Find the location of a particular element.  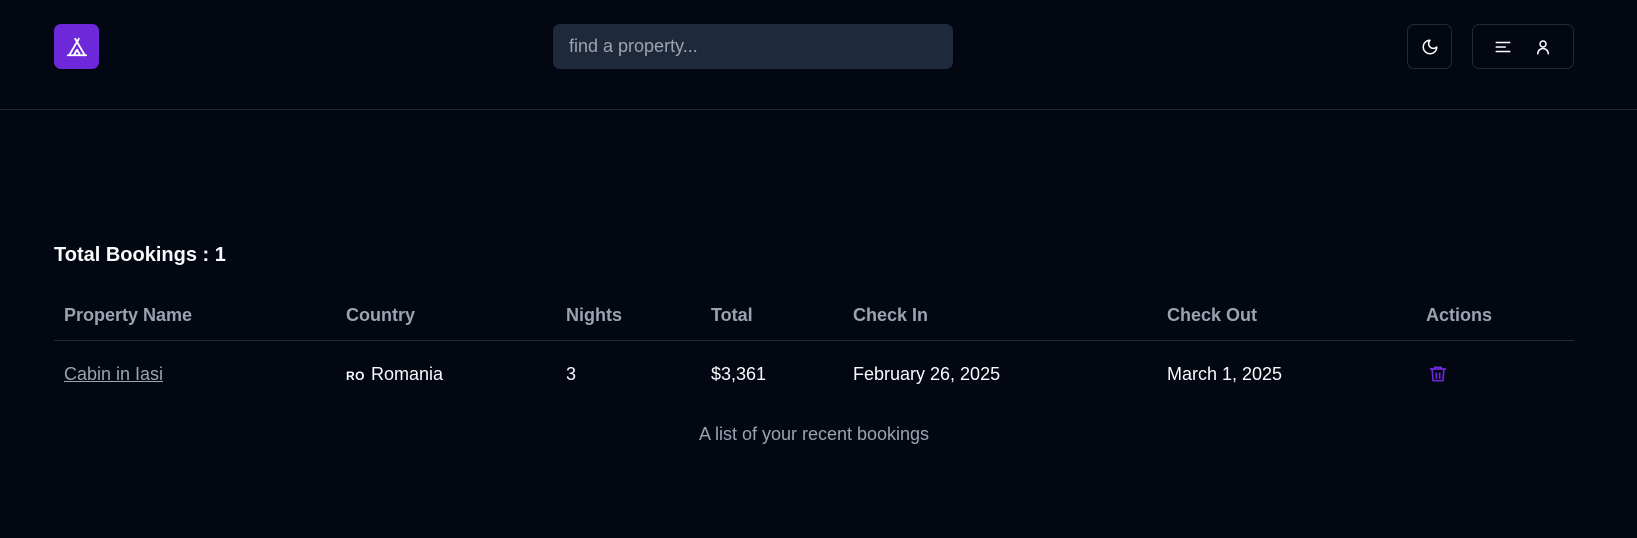

cell-check-in: February 26, 2025 is located at coordinates (927, 373).